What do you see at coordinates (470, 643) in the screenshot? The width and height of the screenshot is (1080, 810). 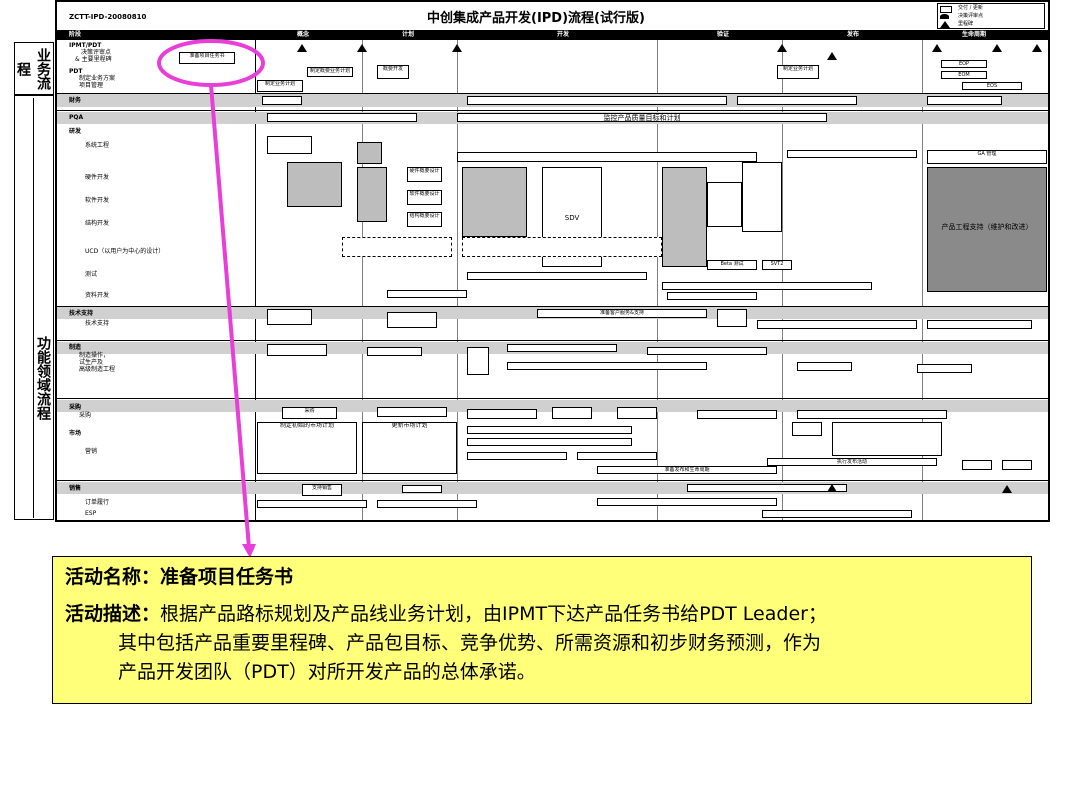 I see `activity-desc-text-2: 其中包括产品重要里程碑、产品包目标、竞争优势、所需资源和初步财务预测，作为` at bounding box center [470, 643].